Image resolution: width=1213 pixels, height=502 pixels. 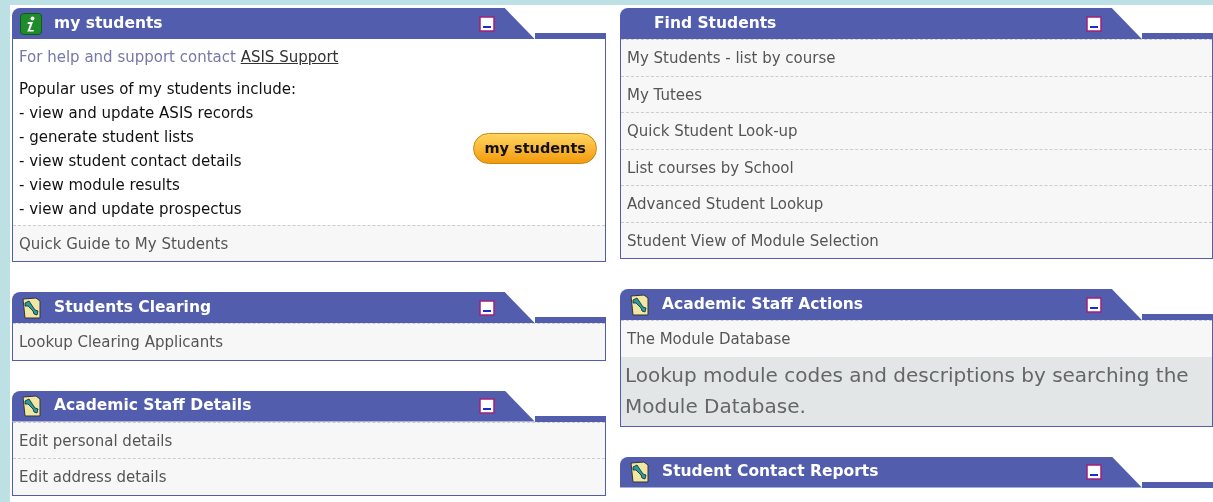 What do you see at coordinates (131, 209) in the screenshot?
I see `uses-item: - view and update prospectus` at bounding box center [131, 209].